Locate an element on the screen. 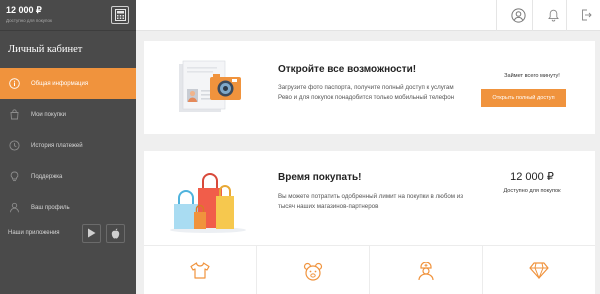  sidebar-item-label: Ваш профиль is located at coordinates (50, 207).